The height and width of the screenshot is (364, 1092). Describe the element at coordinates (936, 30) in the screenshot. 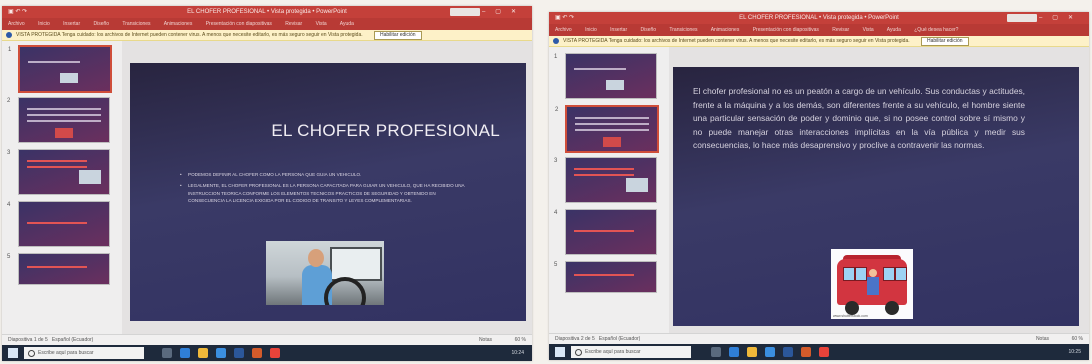

I see `tell-me-search: ¿Qué desea hacer?` at that location.